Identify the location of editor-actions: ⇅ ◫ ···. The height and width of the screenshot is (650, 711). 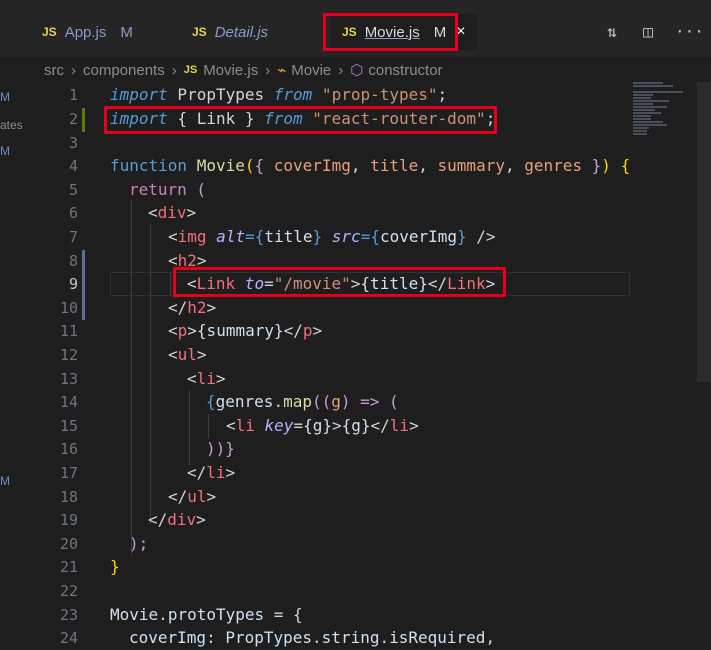
(653, 31).